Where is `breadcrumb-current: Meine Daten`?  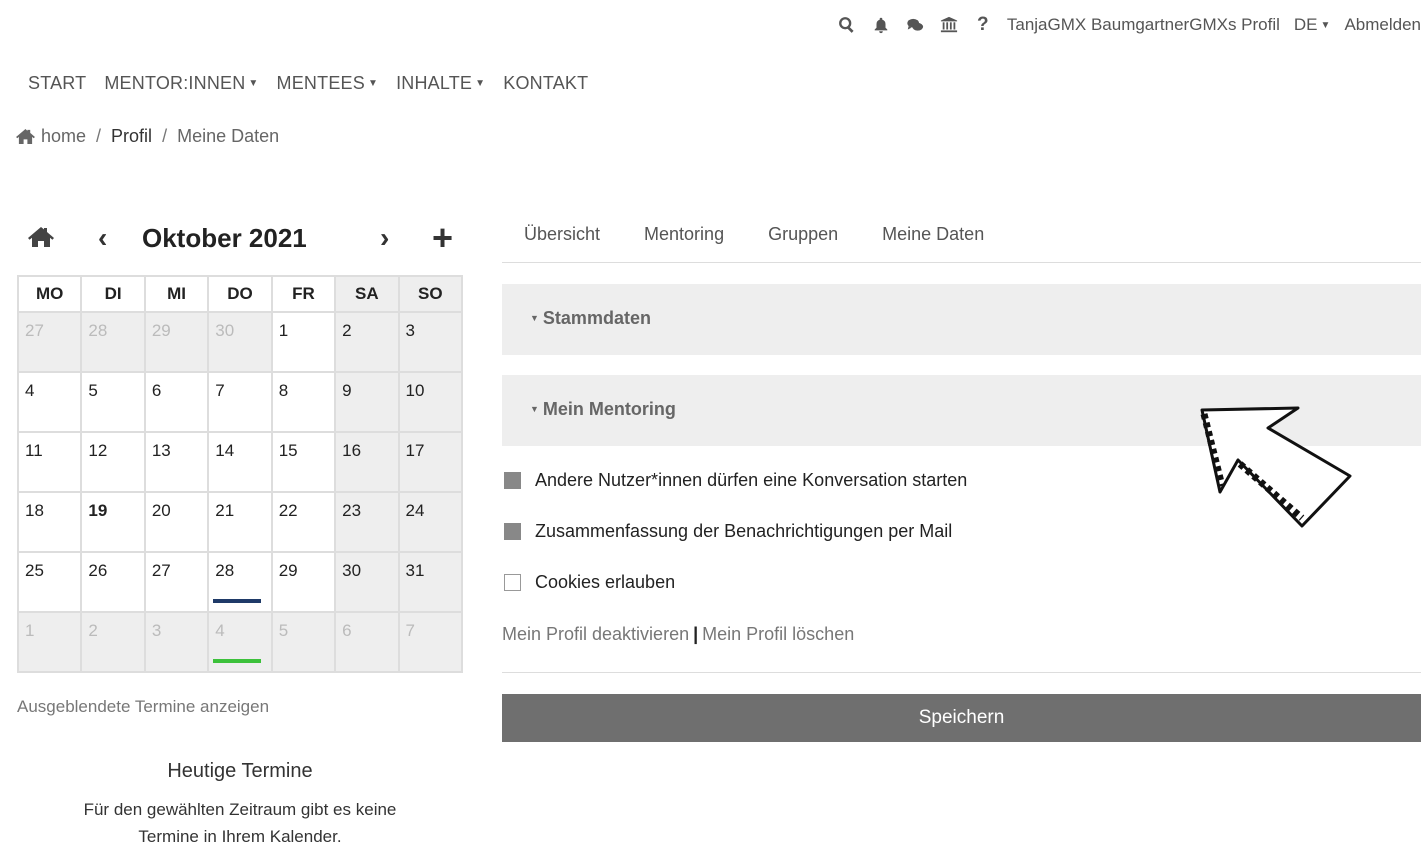 breadcrumb-current: Meine Daten is located at coordinates (228, 136).